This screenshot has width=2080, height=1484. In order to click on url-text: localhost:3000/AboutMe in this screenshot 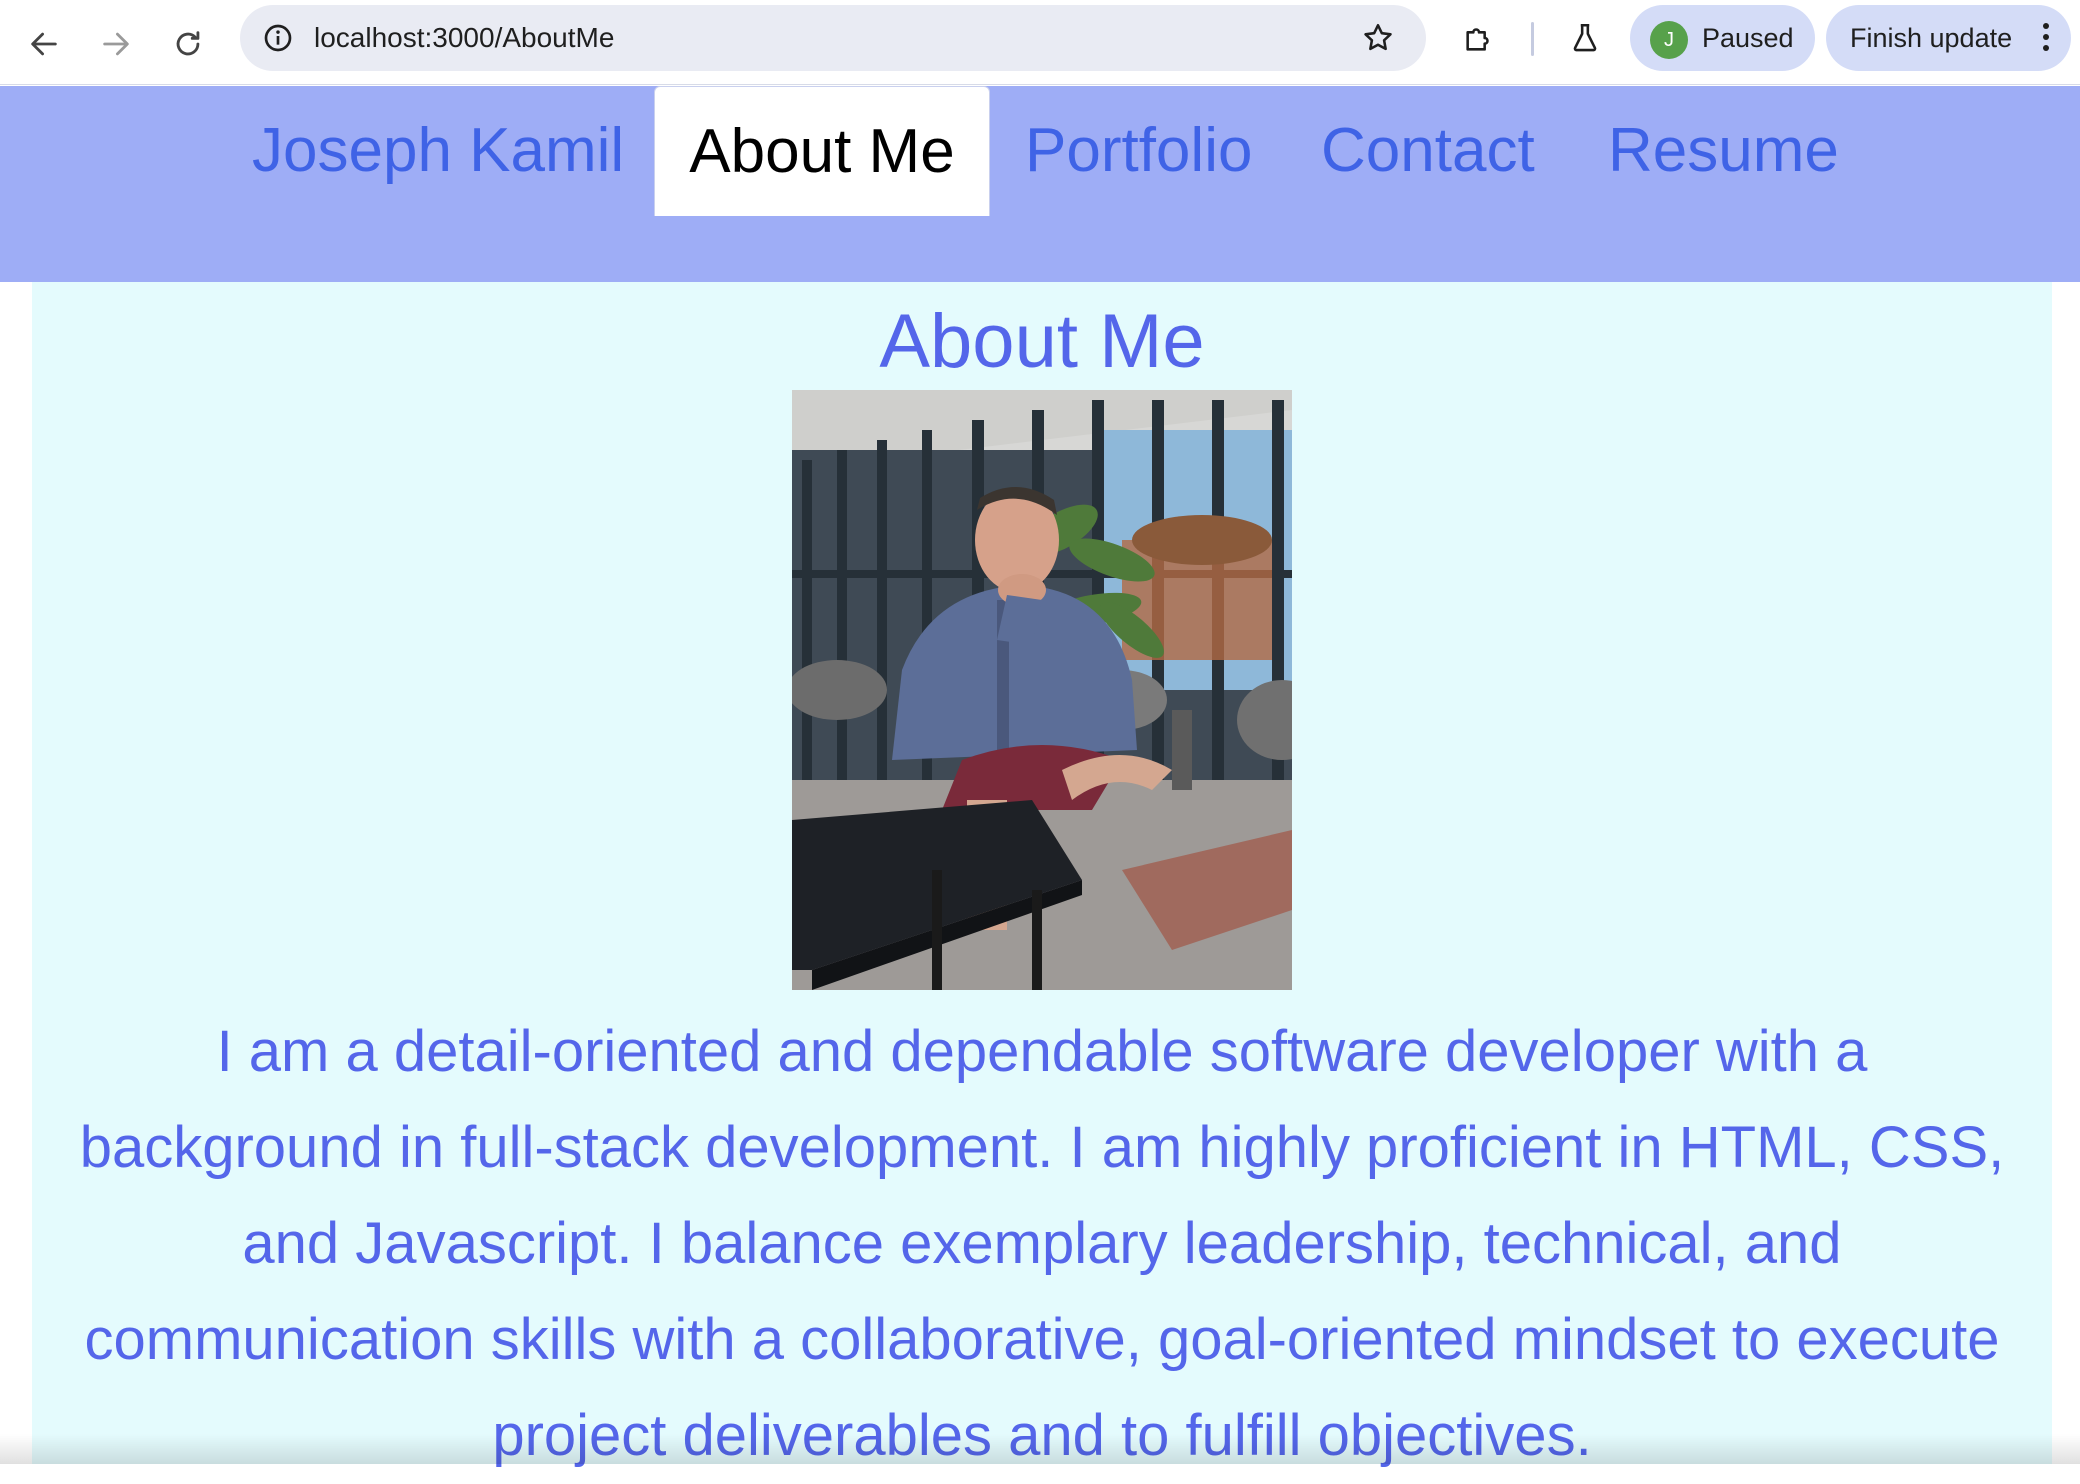, I will do `click(464, 38)`.